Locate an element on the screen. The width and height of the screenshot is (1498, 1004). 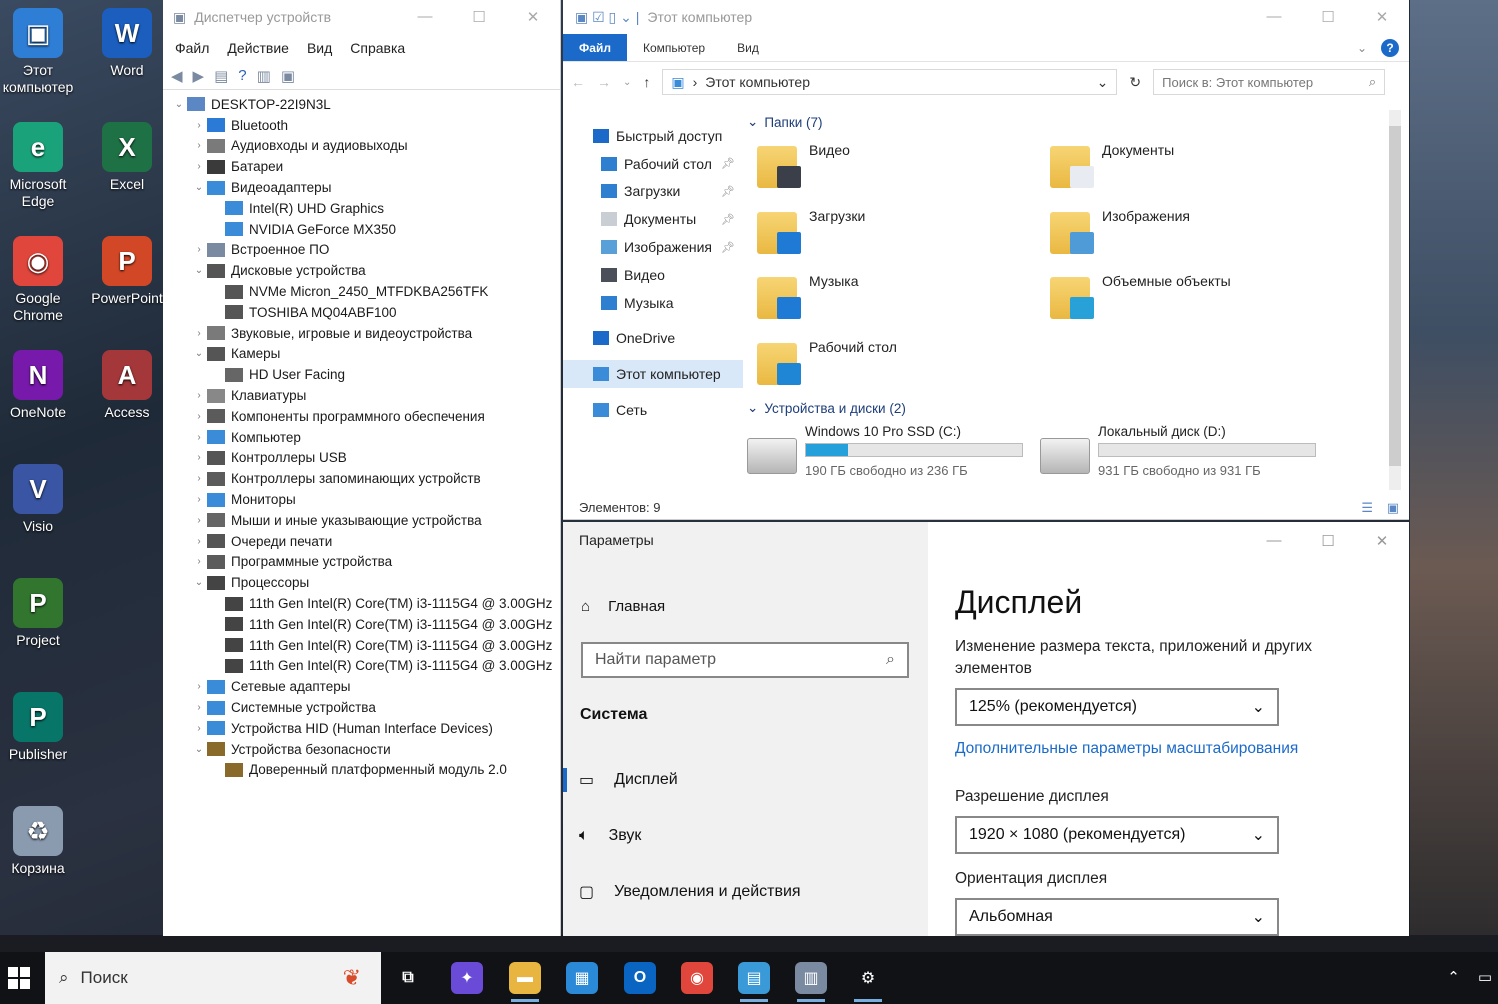
tree-category: › Клавиатуры is located at coordinates (361, 395).